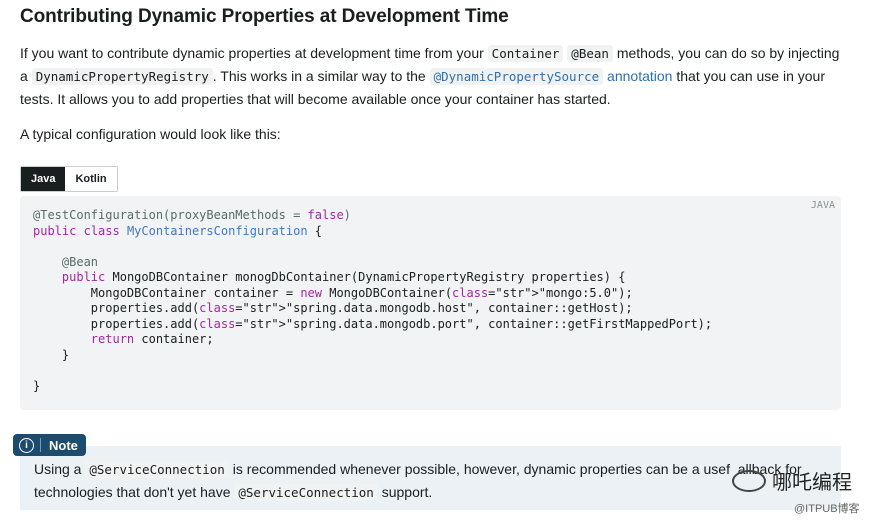 This screenshot has height=521, width=890. I want to click on tab-java: Java, so click(43, 179).